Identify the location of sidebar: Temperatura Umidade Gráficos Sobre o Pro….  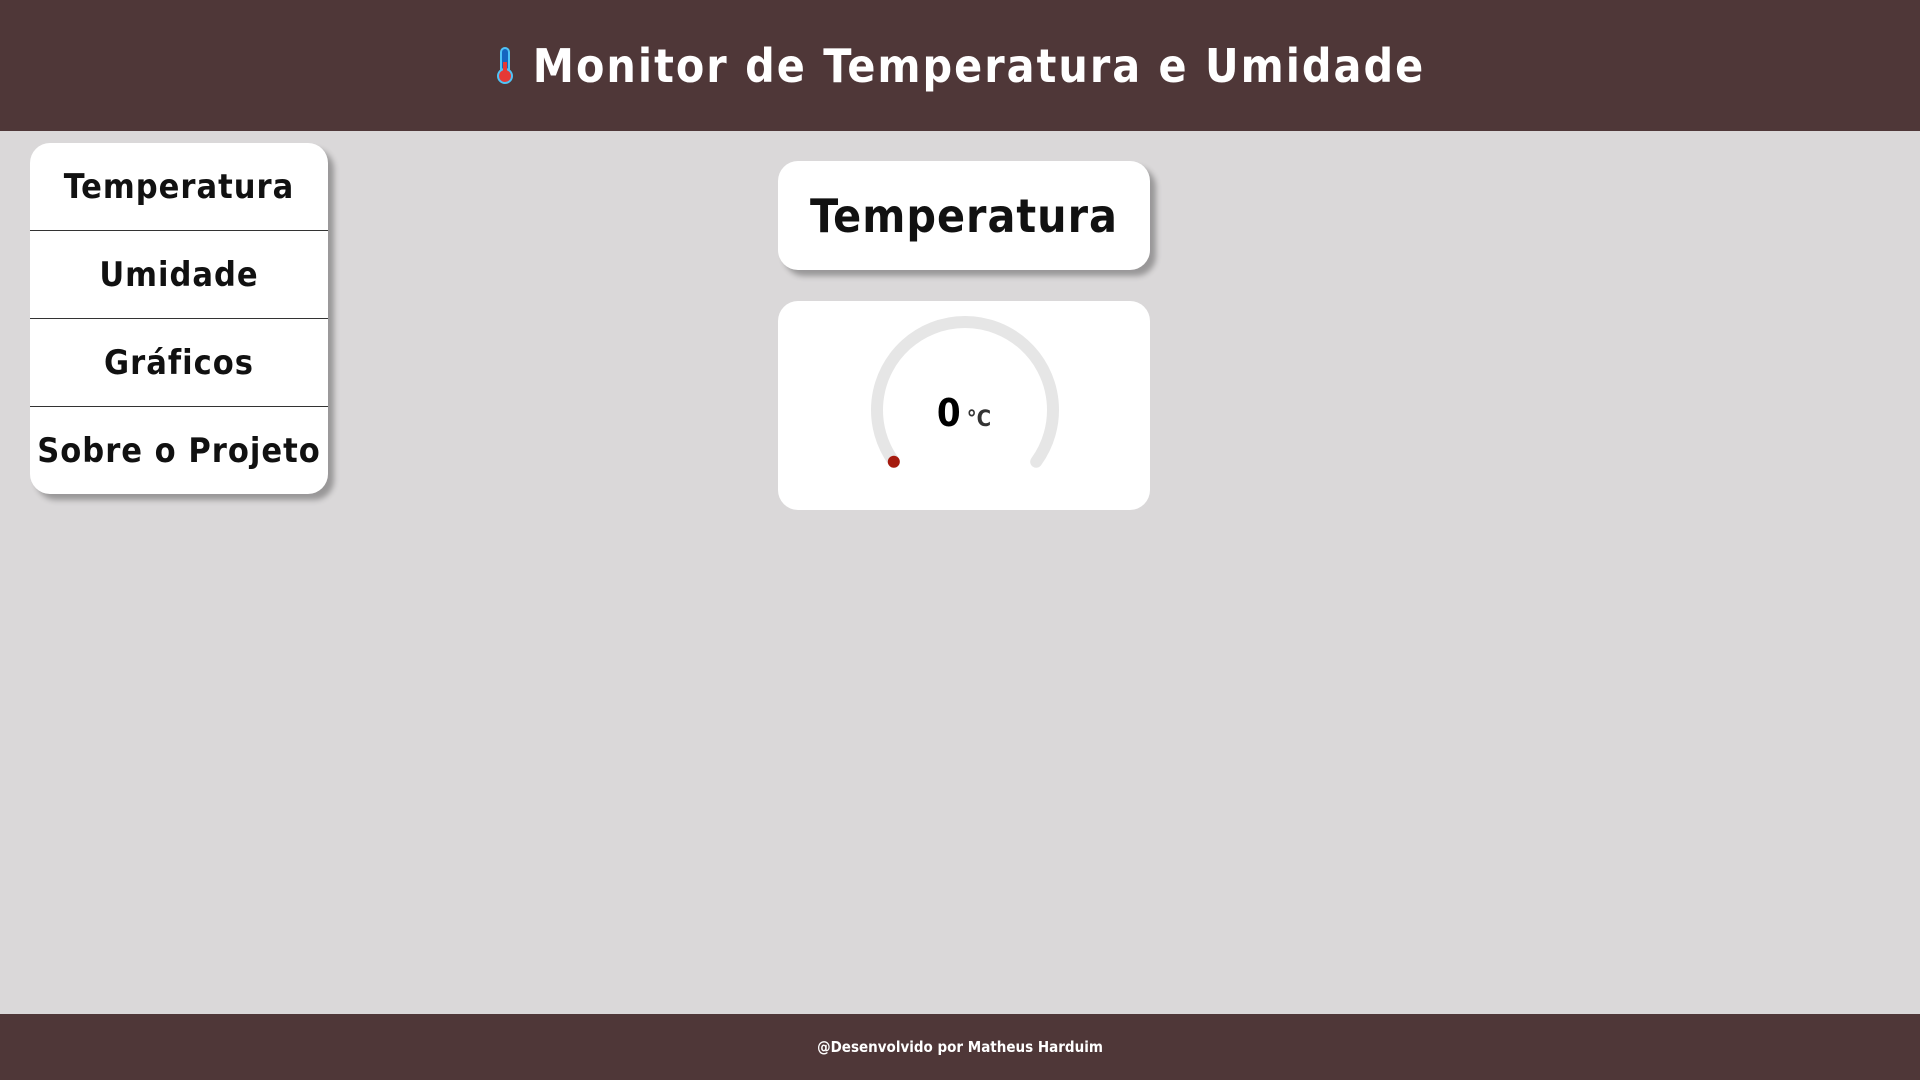
(179, 318).